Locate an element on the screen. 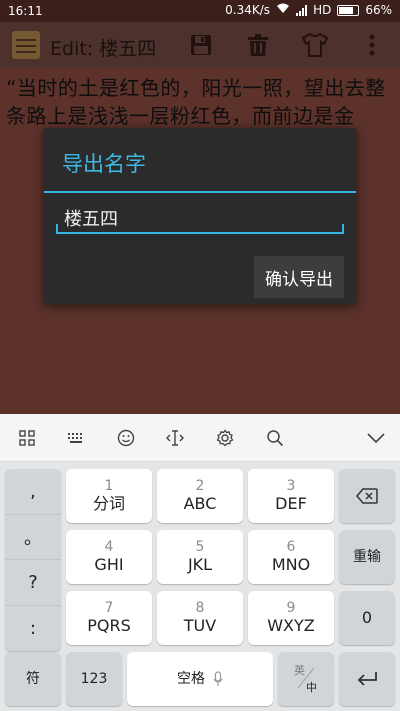  number-mode-key: 123 is located at coordinates (94, 679).